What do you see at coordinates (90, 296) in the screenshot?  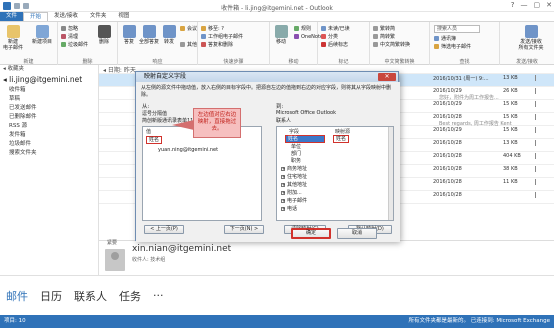 I see `nav-people: 联系人` at bounding box center [90, 296].